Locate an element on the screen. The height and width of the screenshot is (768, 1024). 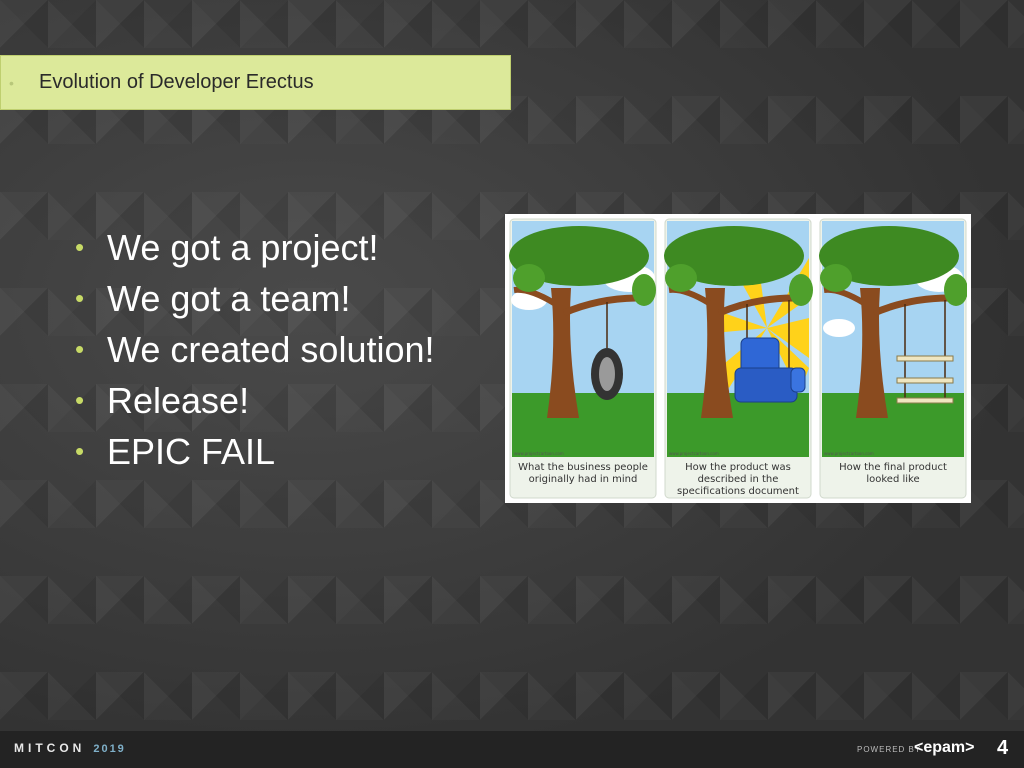
conference-year: 2019 is located at coordinates (109, 749).